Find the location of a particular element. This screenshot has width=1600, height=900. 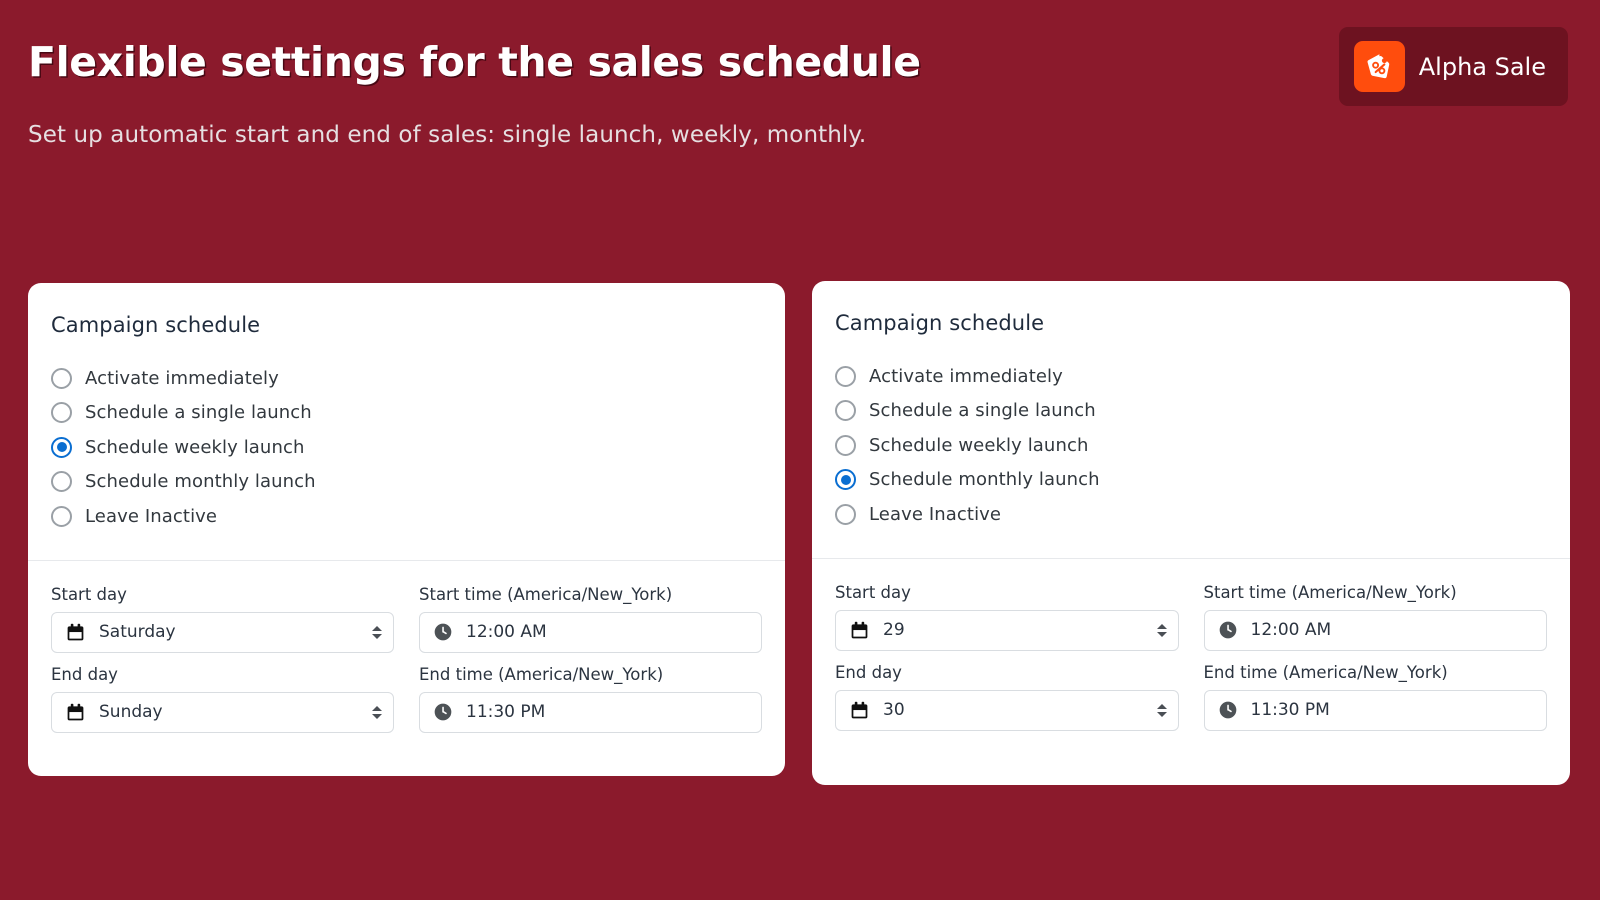

form-field: Start day Saturday is located at coordinates (222, 619).